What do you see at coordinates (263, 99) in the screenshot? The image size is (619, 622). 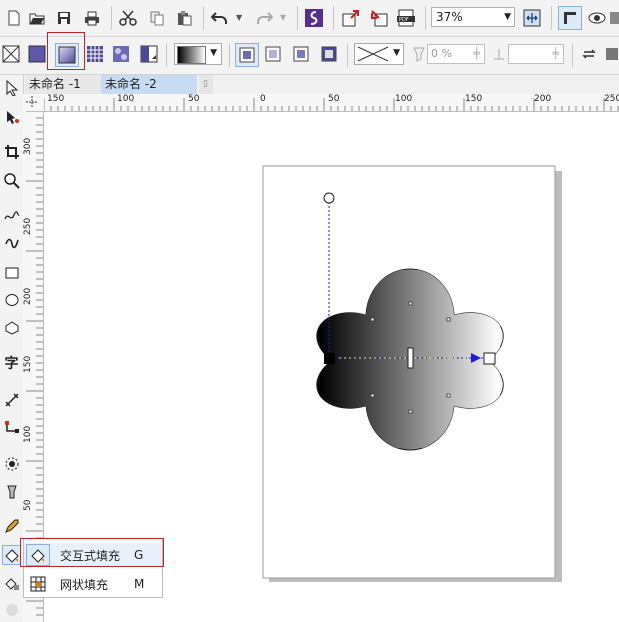 I see `h-tick-label: 0` at bounding box center [263, 99].